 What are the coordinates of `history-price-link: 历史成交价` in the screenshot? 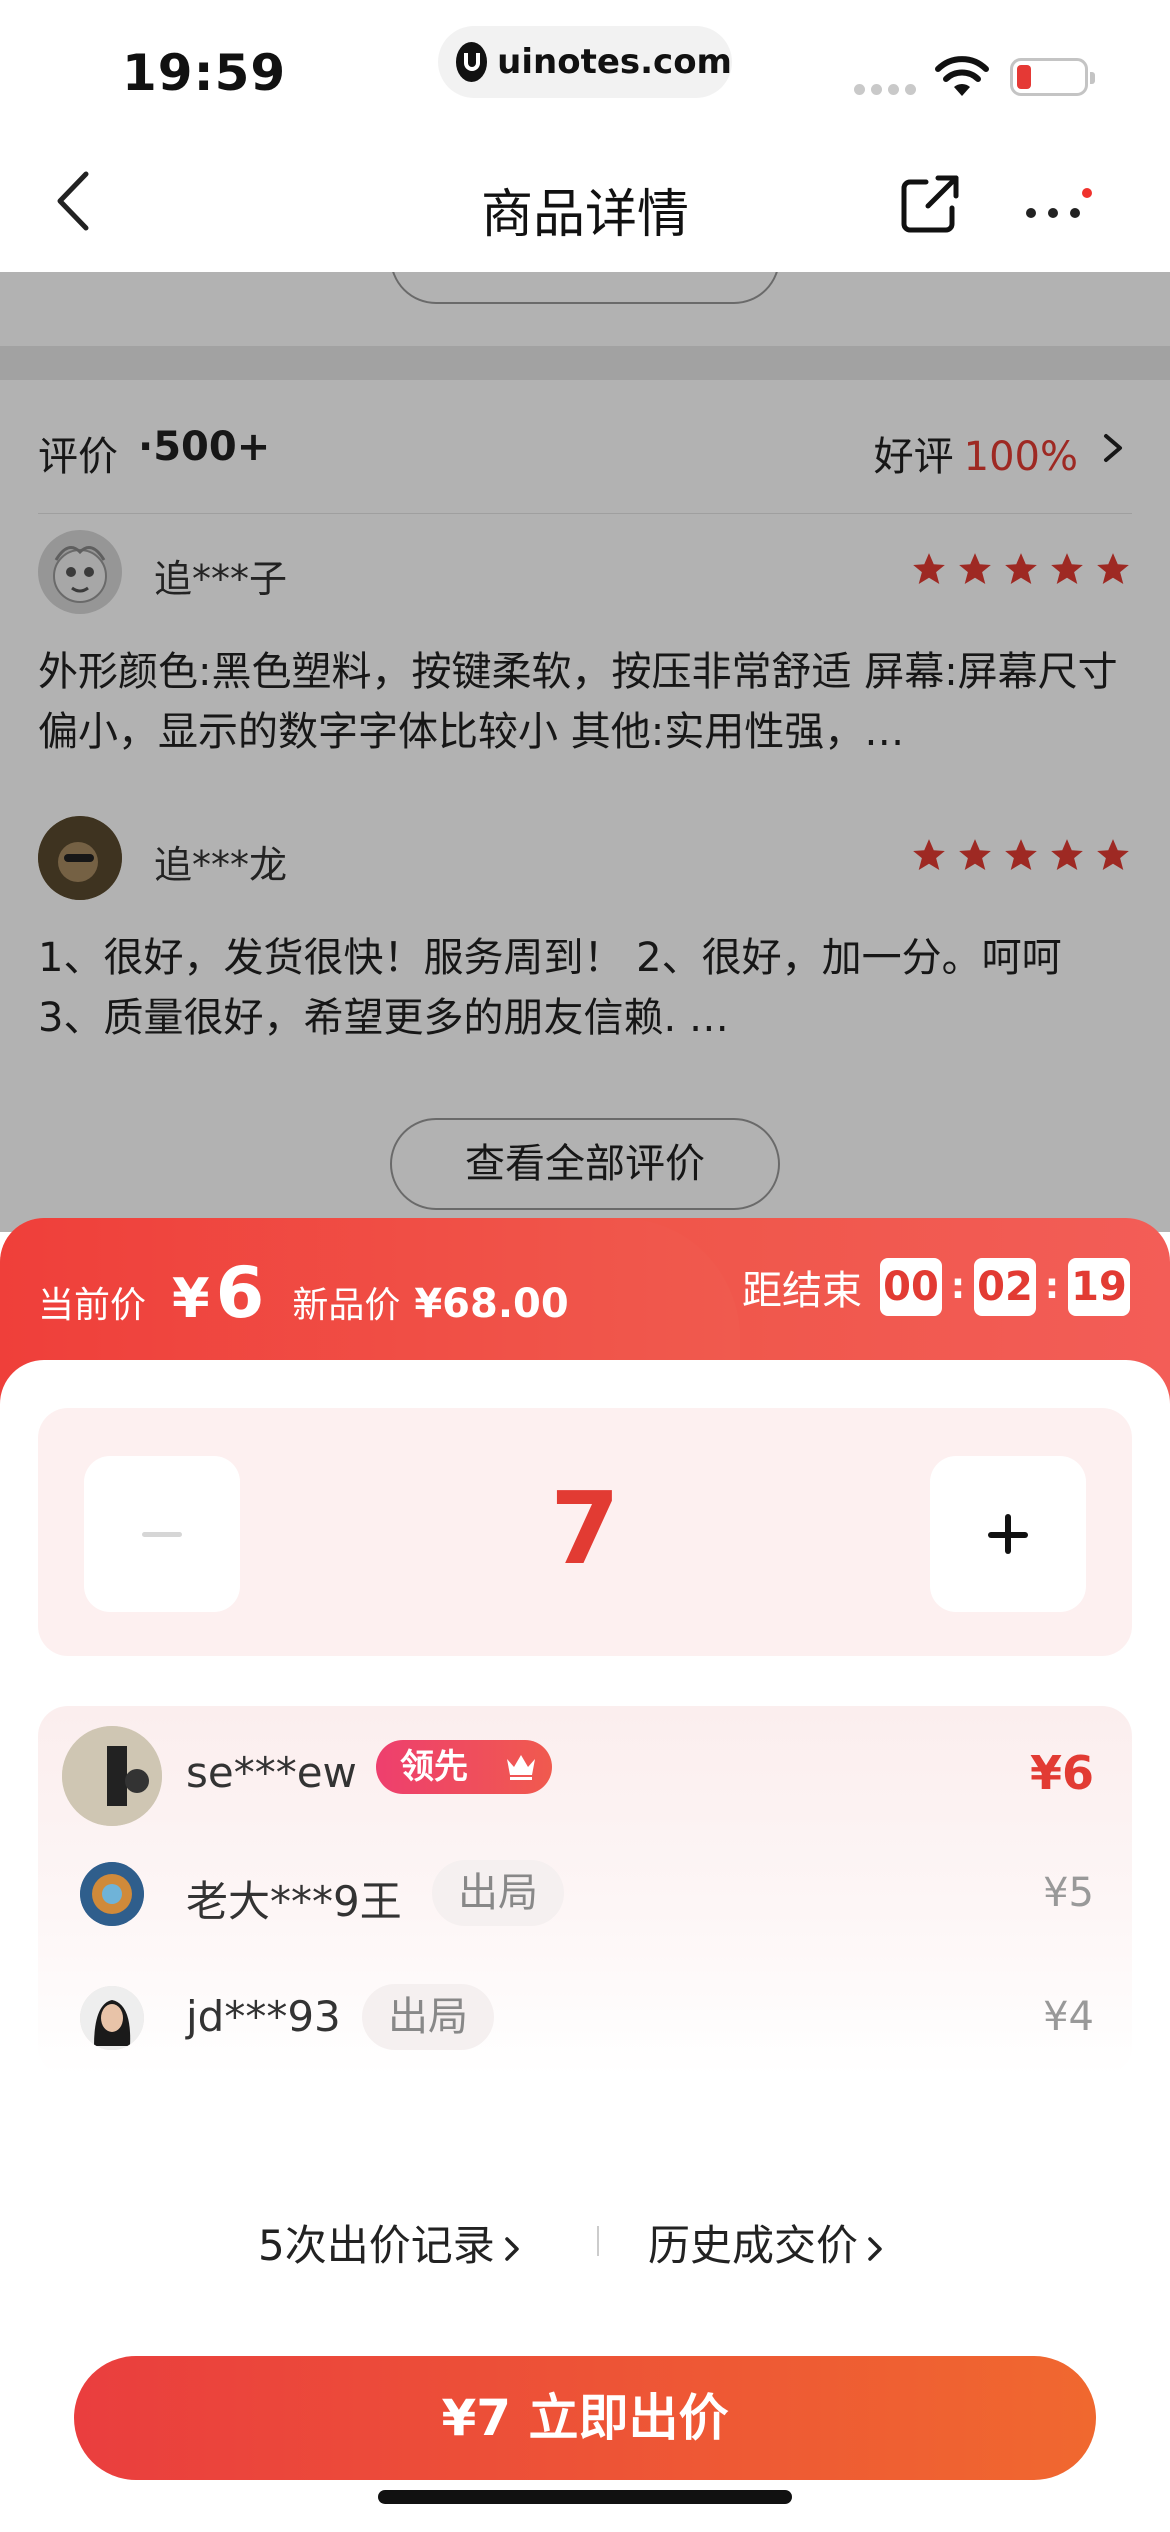 It's located at (767, 2242).